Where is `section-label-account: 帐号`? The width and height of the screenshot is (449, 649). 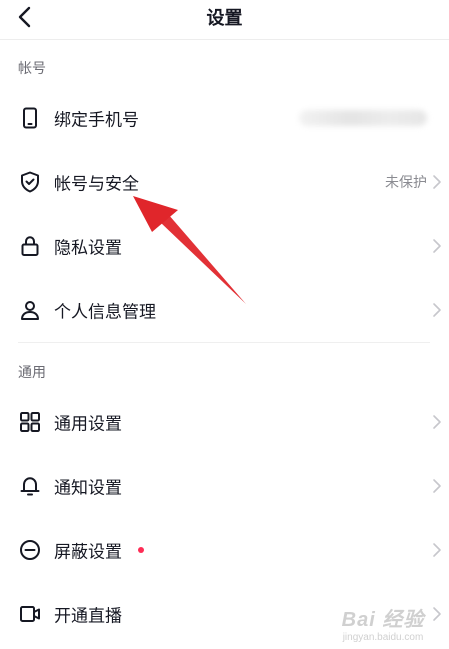 section-label-account: 帐号 is located at coordinates (32, 69).